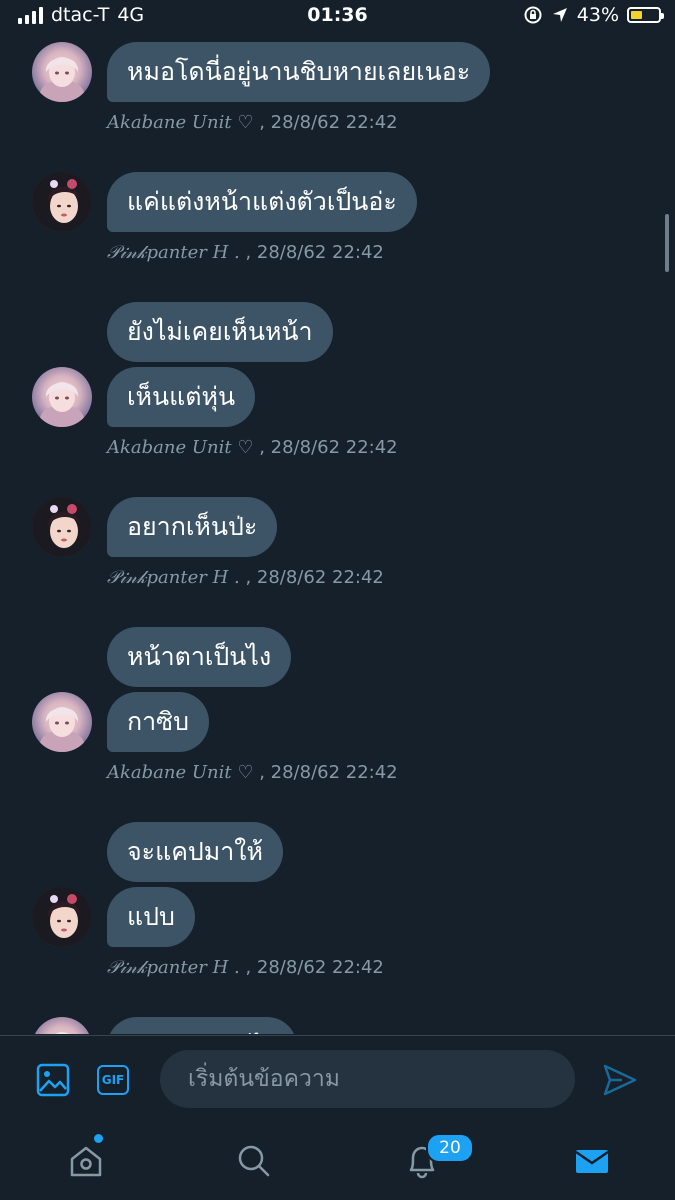 Image resolution: width=675 pixels, height=1200 pixels. What do you see at coordinates (195, 852) in the screenshot?
I see `message-bubble: จะแคปมาให้` at bounding box center [195, 852].